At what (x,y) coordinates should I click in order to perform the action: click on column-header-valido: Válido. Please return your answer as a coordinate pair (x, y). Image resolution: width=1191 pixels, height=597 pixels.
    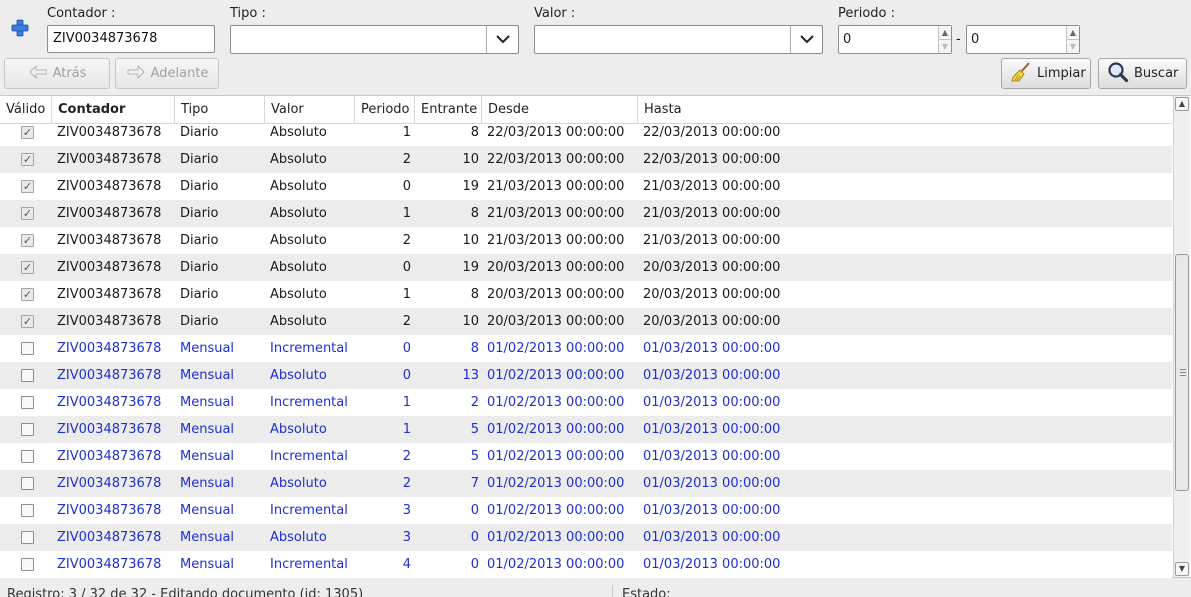
    Looking at the image, I should click on (26, 110).